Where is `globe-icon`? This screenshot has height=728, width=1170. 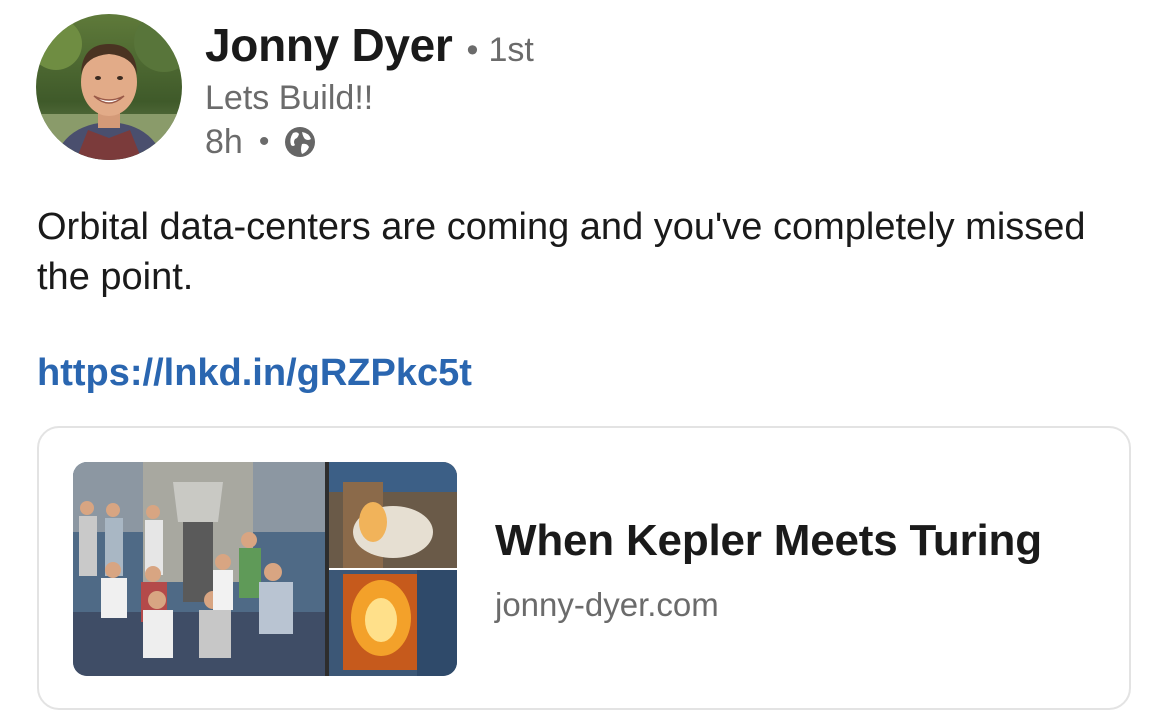 globe-icon is located at coordinates (300, 142).